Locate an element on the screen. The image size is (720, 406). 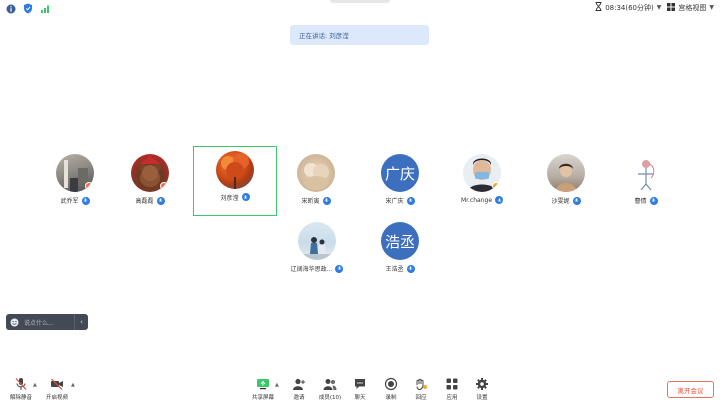
participant-name: 武乔军 is located at coordinates (69, 201).